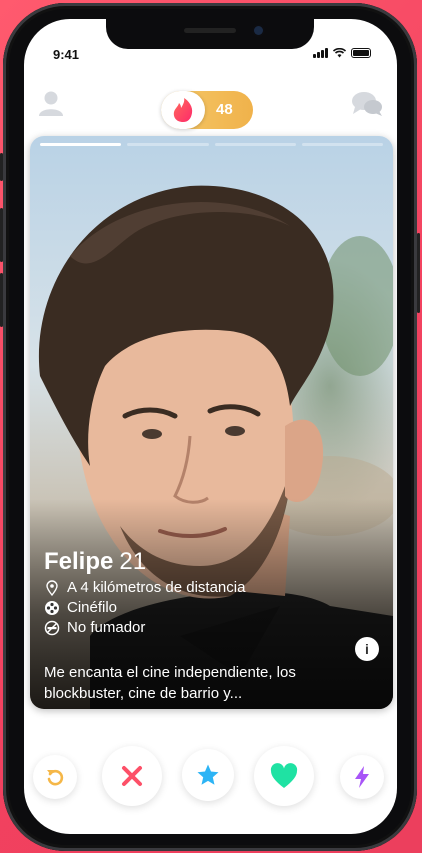  Describe the element at coordinates (210, 34) in the screenshot. I see `notch` at that location.